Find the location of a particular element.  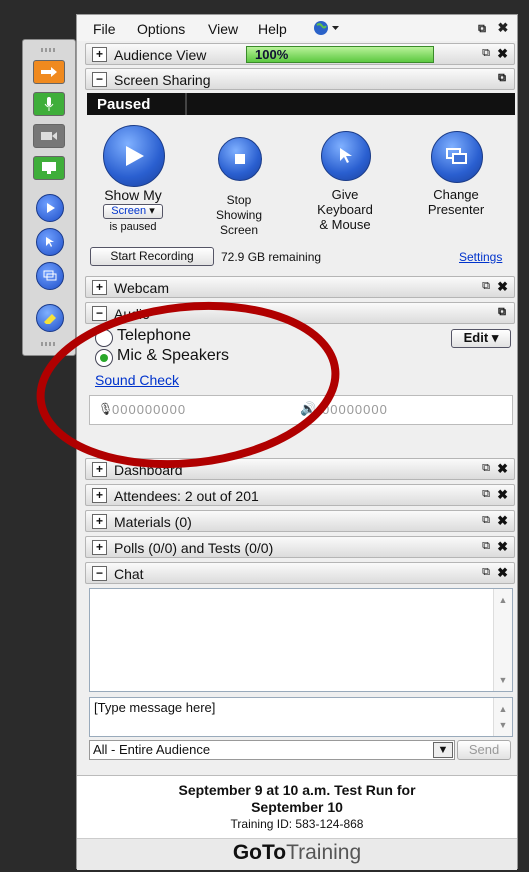

chat-bar: − Chat ⧉ ✖ is located at coordinates (300, 573).